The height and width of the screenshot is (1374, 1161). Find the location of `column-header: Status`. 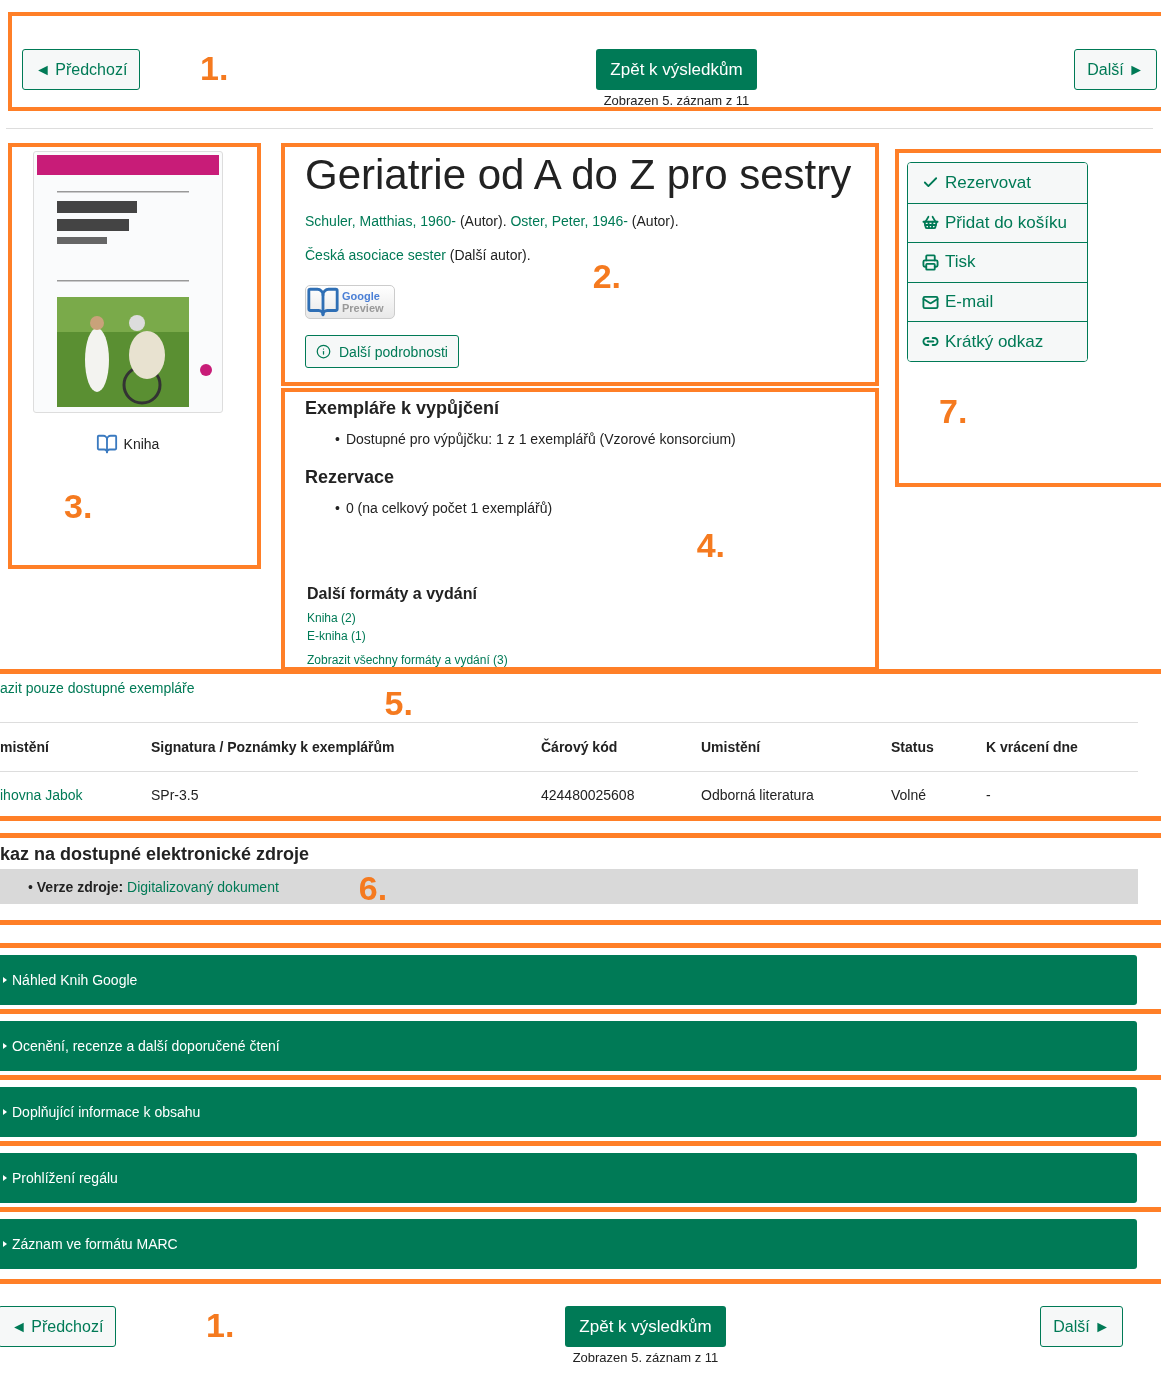

column-header: Status is located at coordinates (938, 747).